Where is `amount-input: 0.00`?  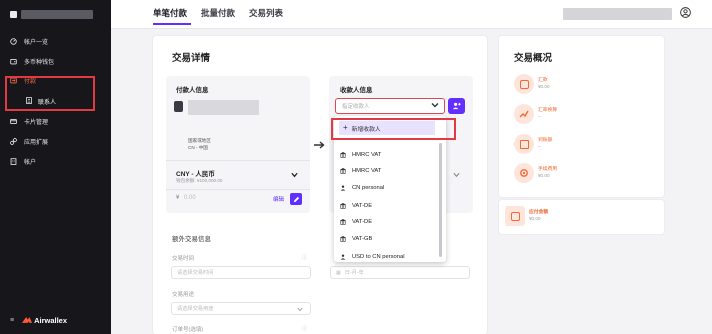
amount-input: 0.00 is located at coordinates (190, 198).